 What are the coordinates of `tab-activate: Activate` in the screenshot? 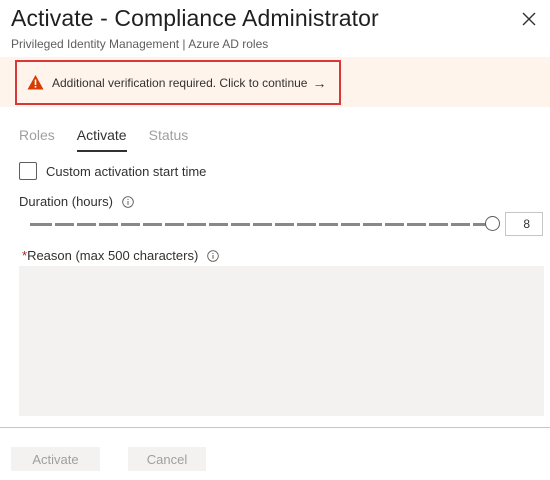 It's located at (101, 139).